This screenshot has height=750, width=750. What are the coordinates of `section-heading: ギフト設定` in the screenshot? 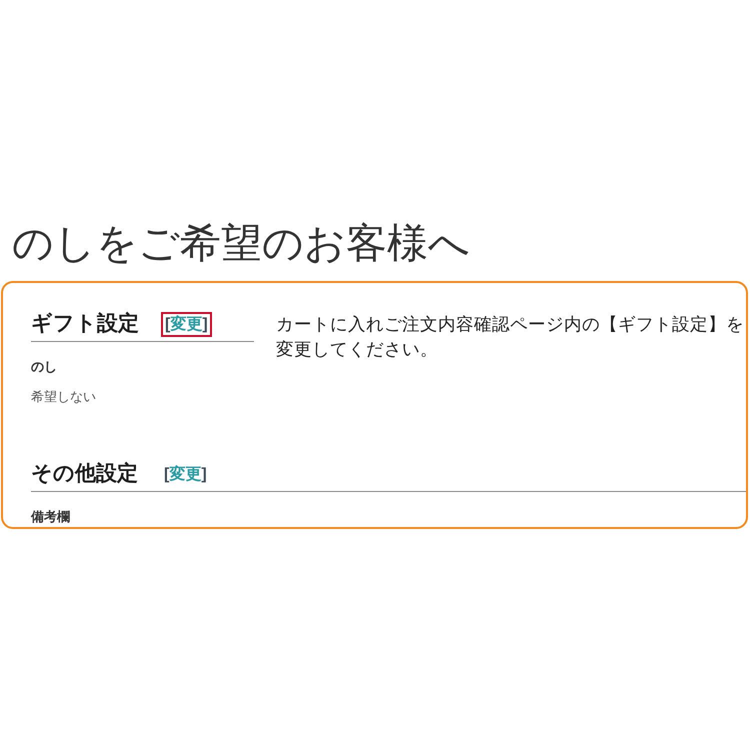 It's located at (85, 323).